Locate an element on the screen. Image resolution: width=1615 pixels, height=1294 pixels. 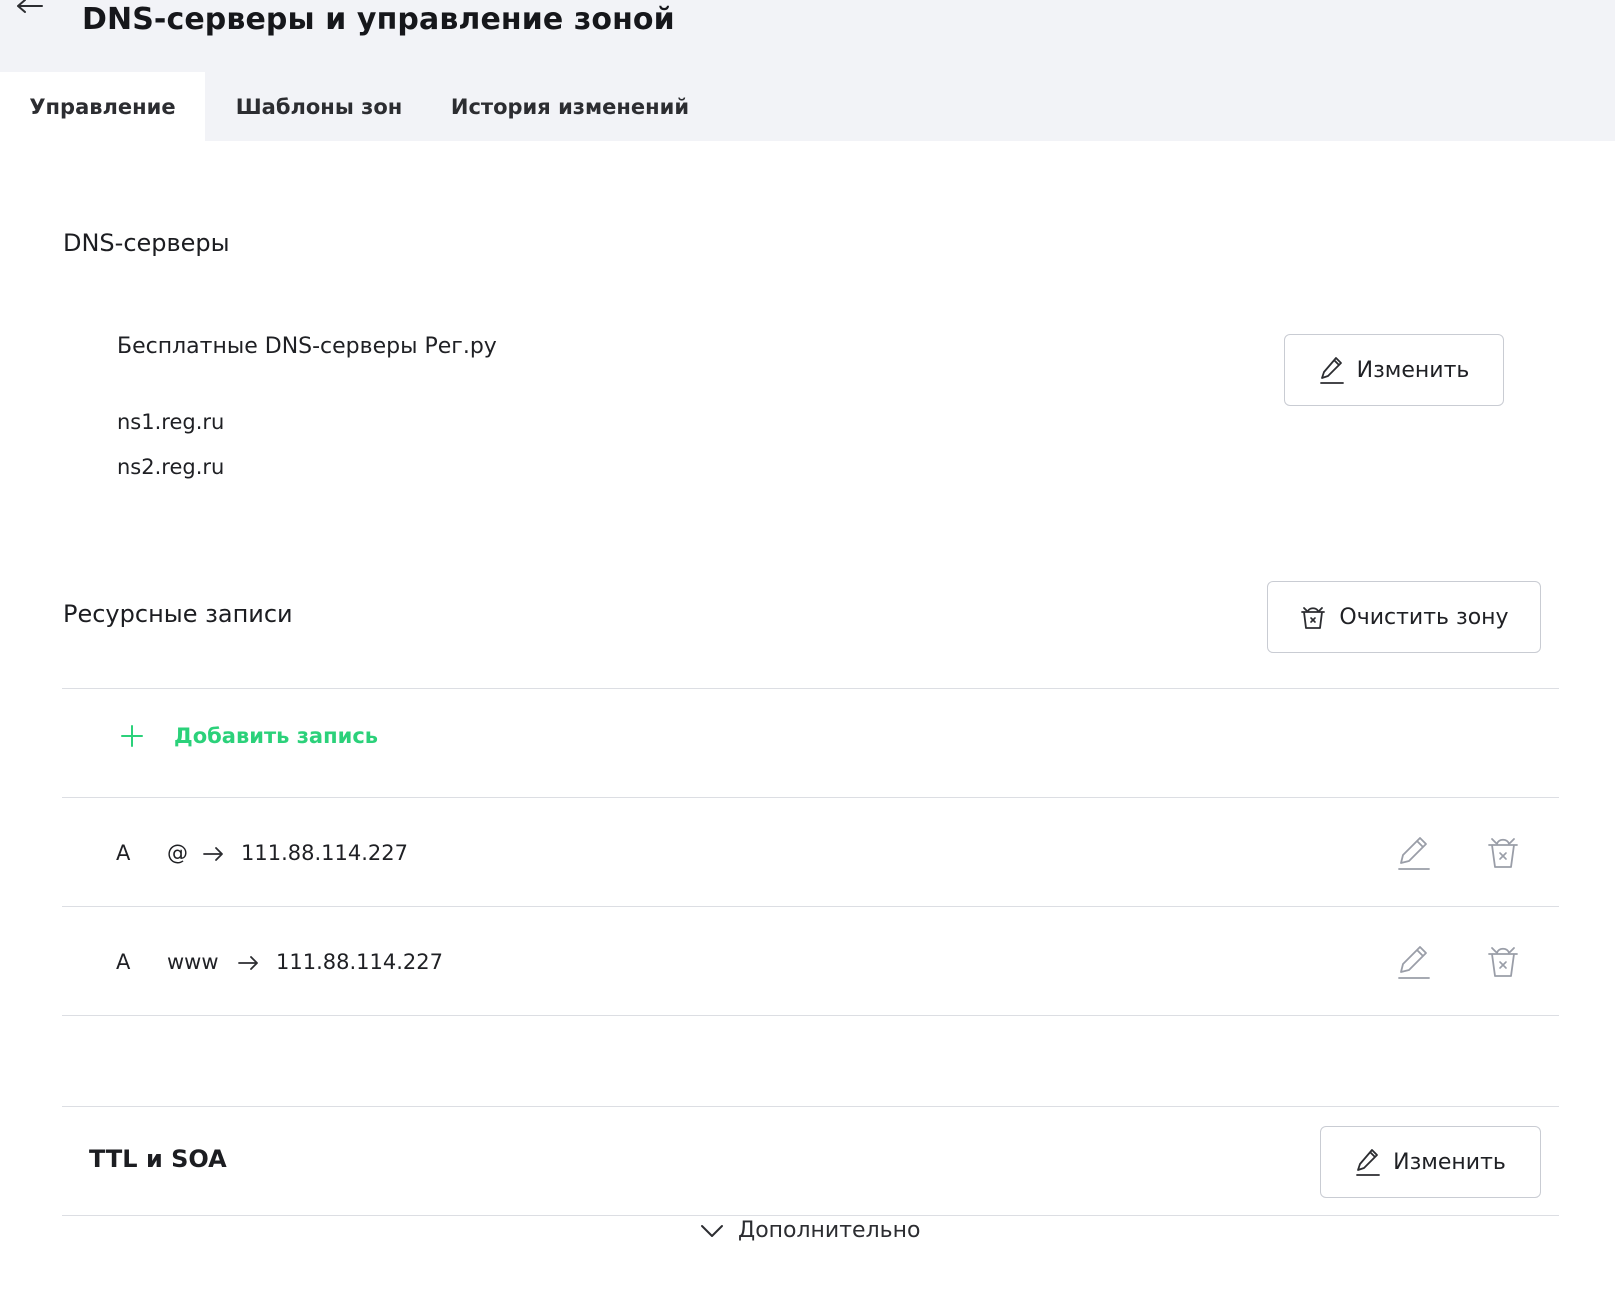
record-host: www is located at coordinates (193, 962).